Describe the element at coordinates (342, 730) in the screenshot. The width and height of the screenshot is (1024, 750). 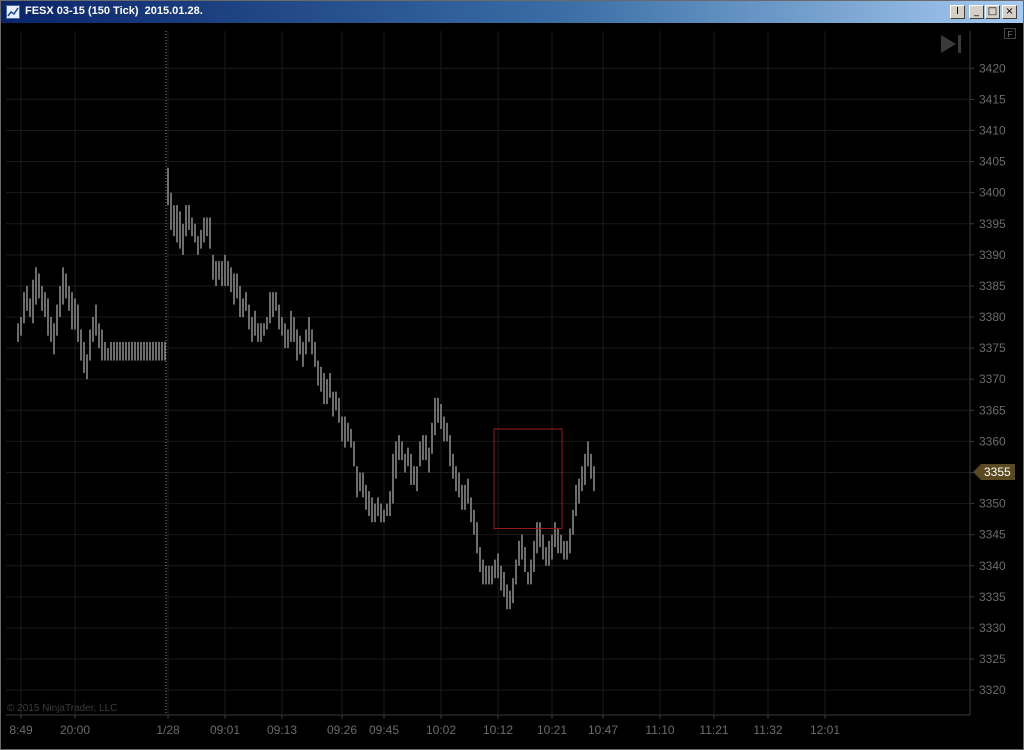
I see `x-tick-label: 09:26` at that location.